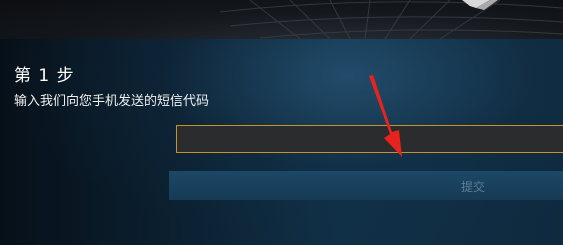  I want to click on sms-code-input, so click(369, 139).